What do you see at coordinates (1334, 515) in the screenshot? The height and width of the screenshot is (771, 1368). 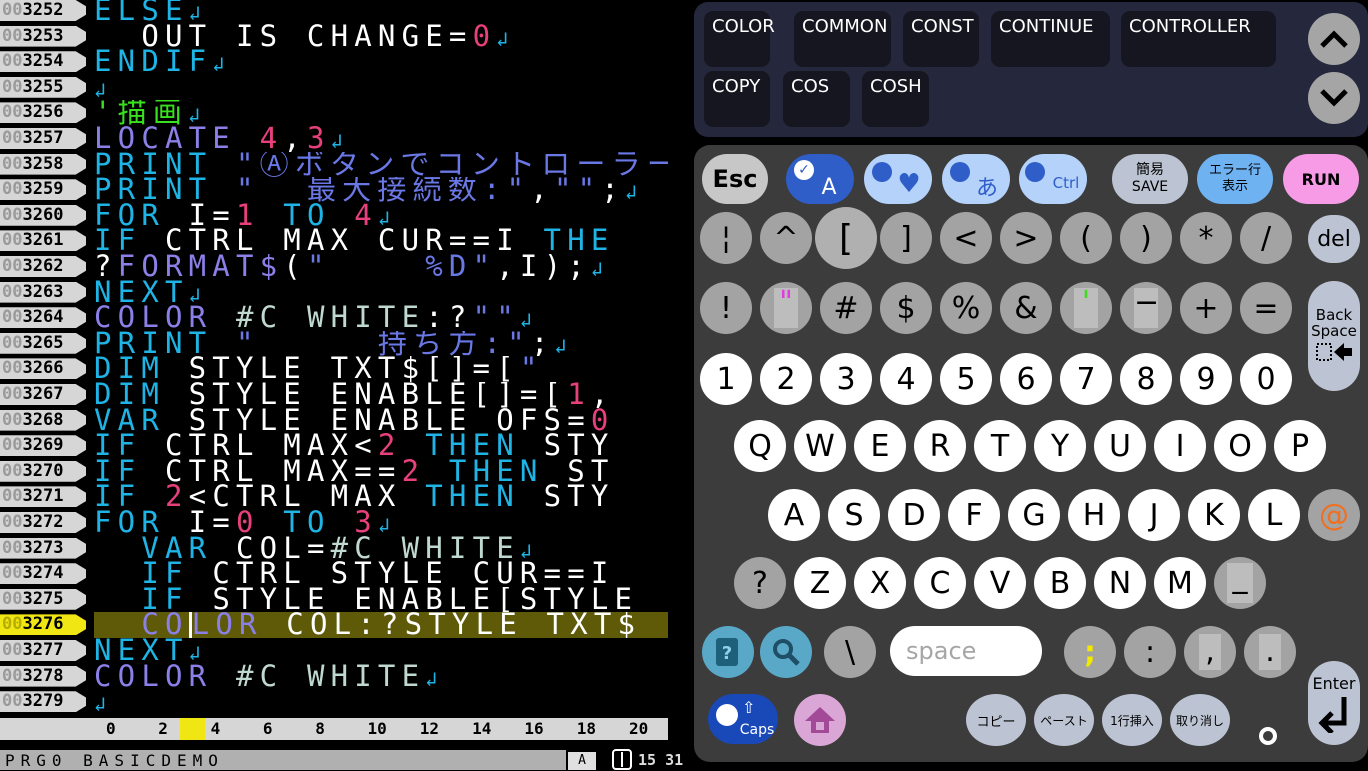 I see `key-at: @` at bounding box center [1334, 515].